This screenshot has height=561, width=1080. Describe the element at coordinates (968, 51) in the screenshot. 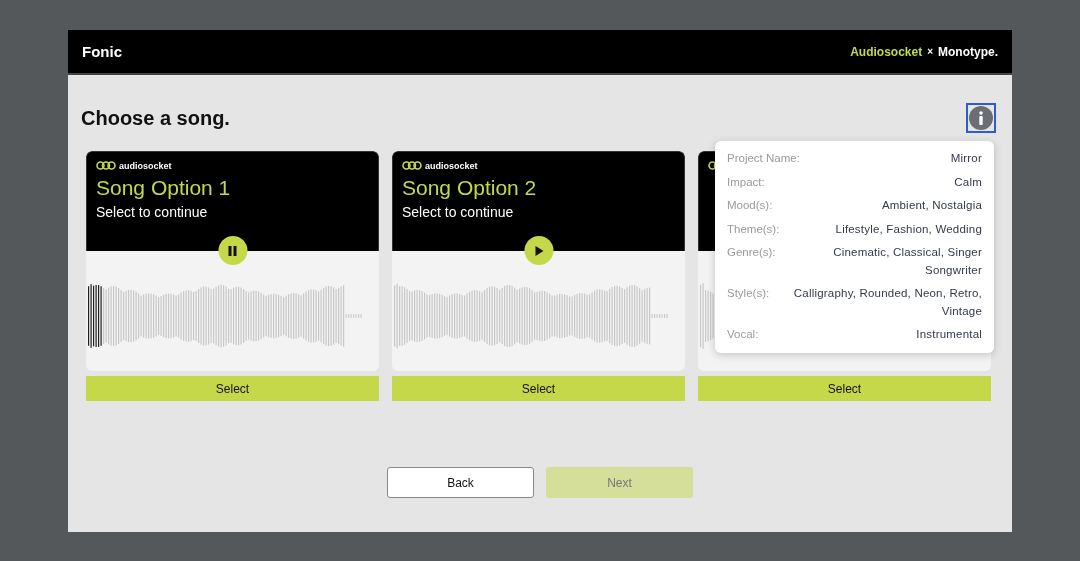

I see `brand-name: Monotype.` at that location.